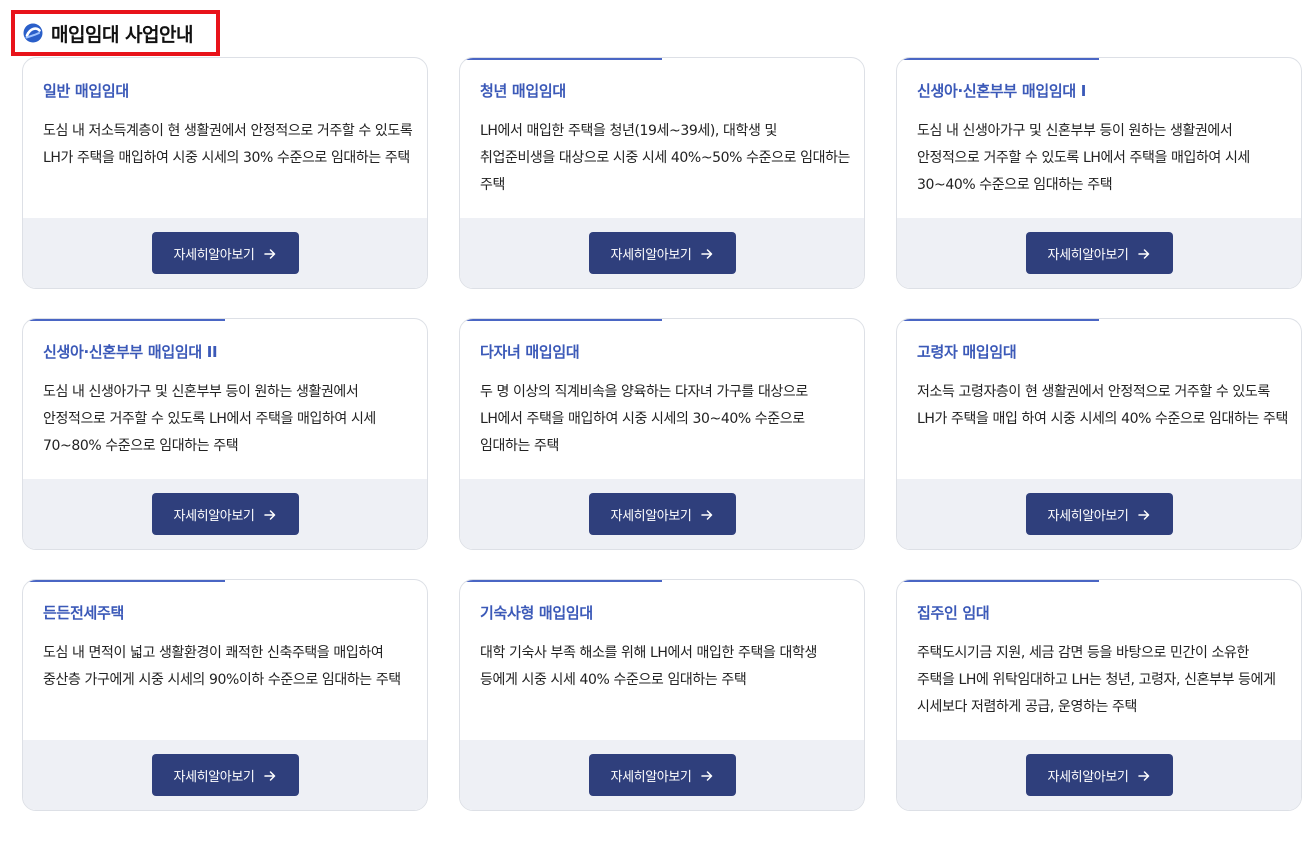 The image size is (1314, 844). I want to click on lh-logo-icon, so click(33, 33).